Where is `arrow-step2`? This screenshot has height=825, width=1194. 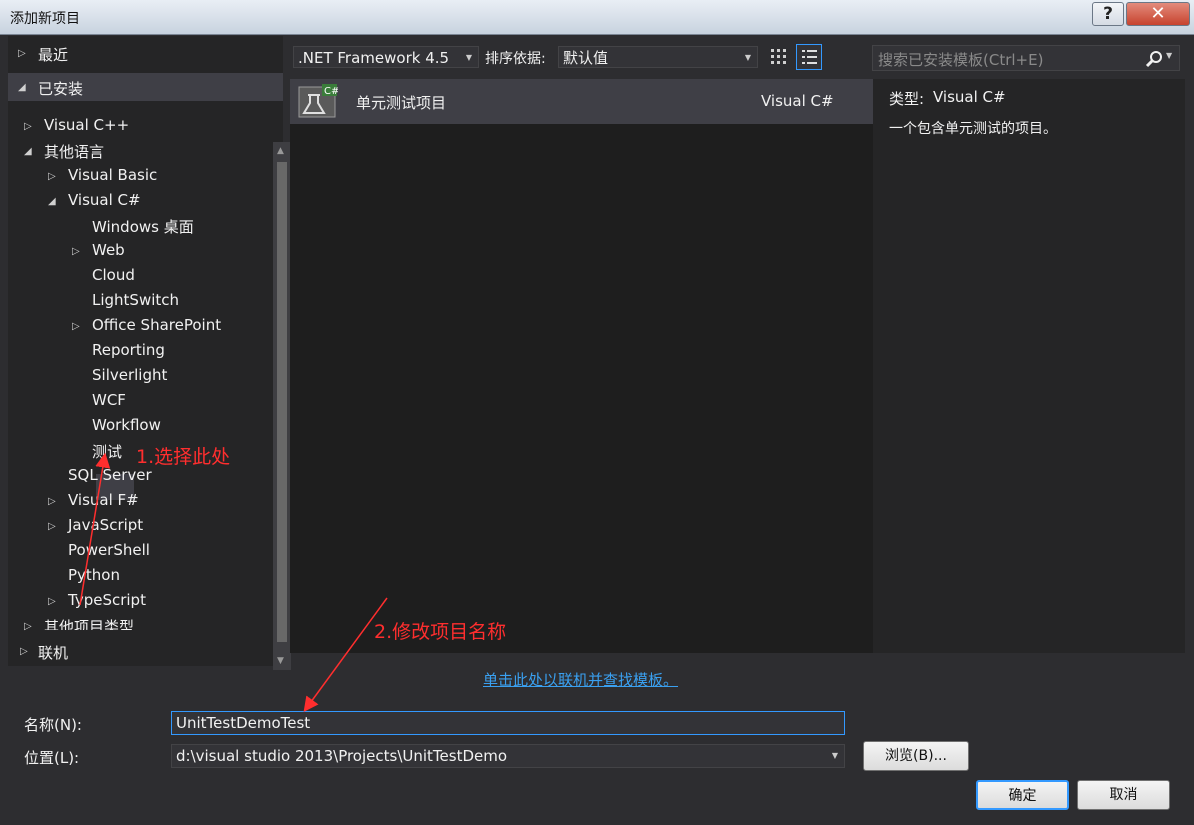 arrow-step2 is located at coordinates (345, 655).